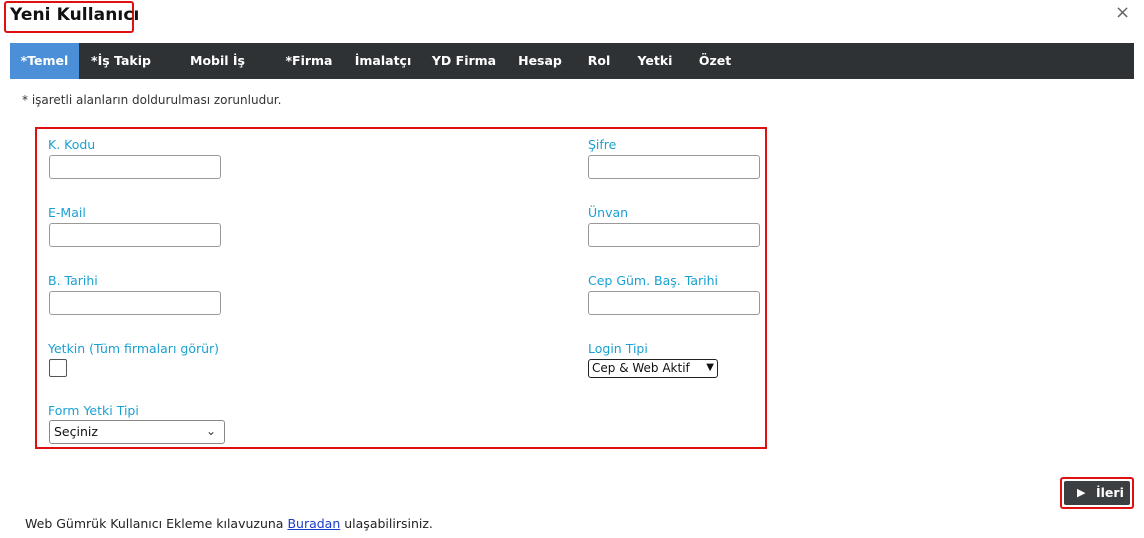 The width and height of the screenshot is (1144, 538). What do you see at coordinates (313, 523) in the screenshot?
I see `guide-link: Buradan` at bounding box center [313, 523].